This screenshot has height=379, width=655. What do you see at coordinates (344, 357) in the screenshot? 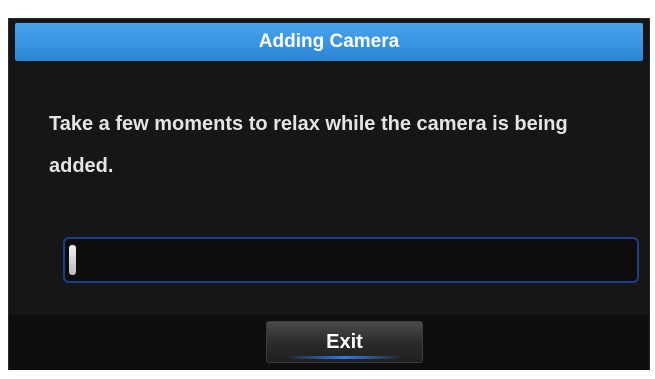
I see `exit-focus-indicator` at bounding box center [344, 357].